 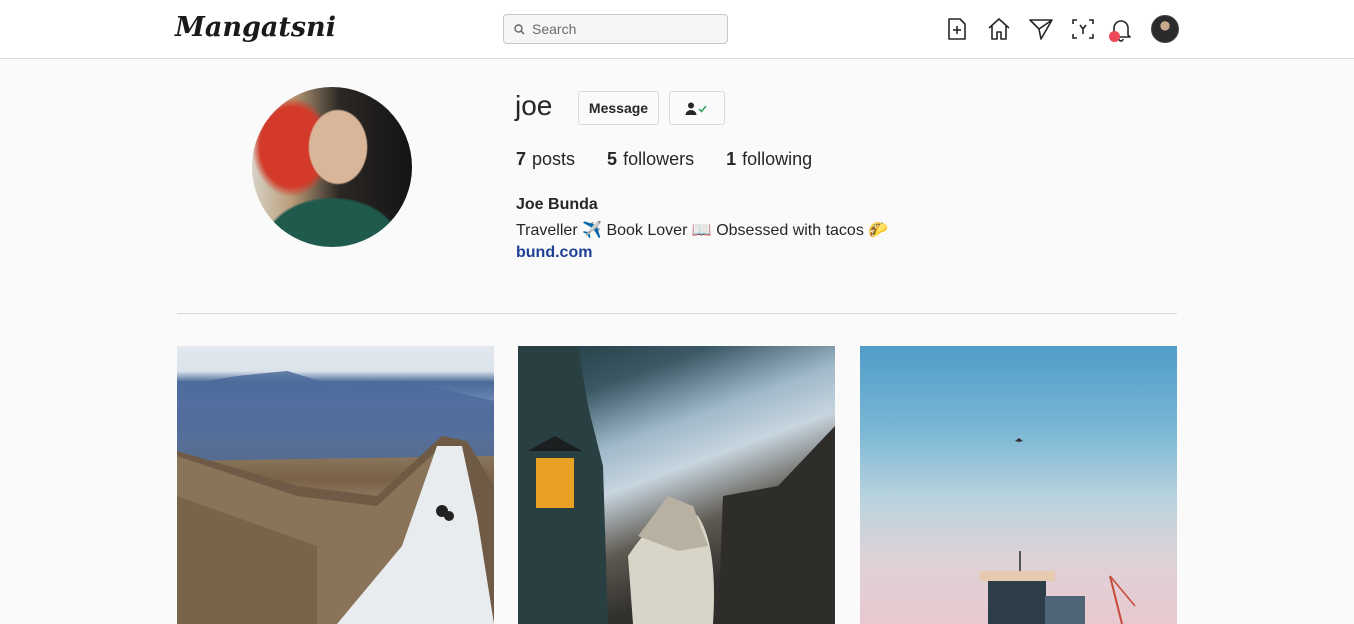 What do you see at coordinates (1165, 29) in the screenshot?
I see `nav-profile-avatar` at bounding box center [1165, 29].